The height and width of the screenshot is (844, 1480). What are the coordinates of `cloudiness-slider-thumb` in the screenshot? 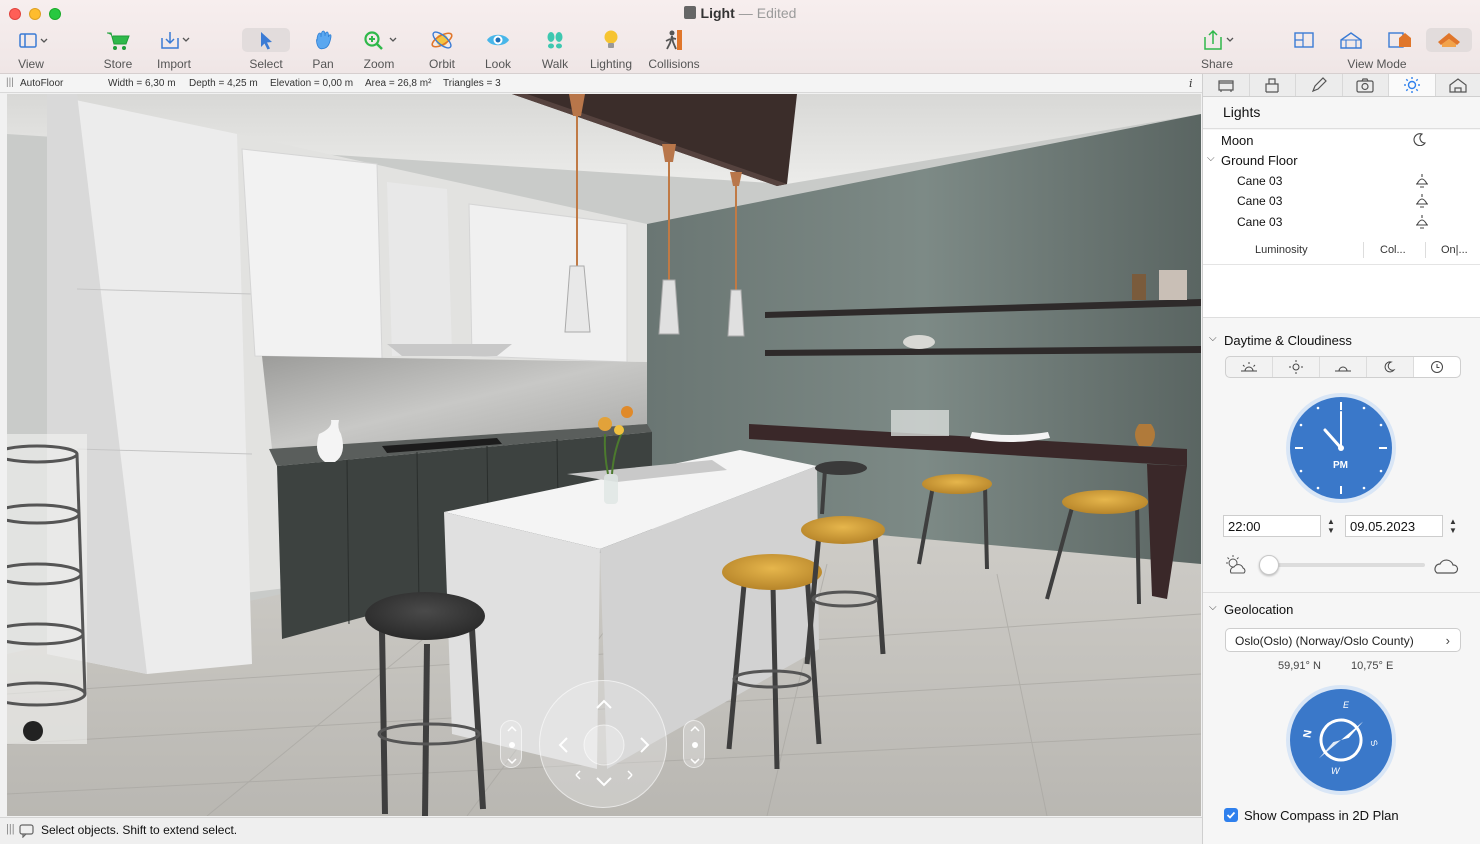 It's located at (1269, 565).